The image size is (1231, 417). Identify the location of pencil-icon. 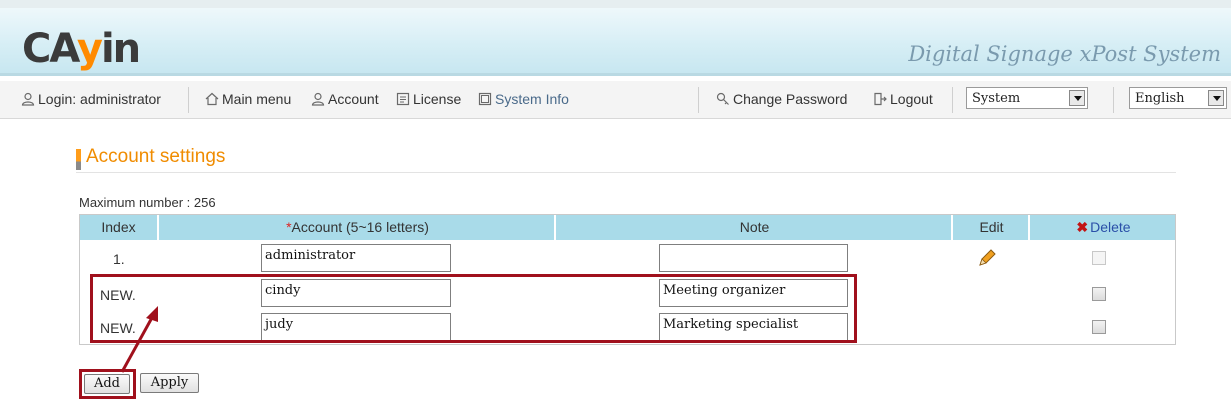
(987, 258).